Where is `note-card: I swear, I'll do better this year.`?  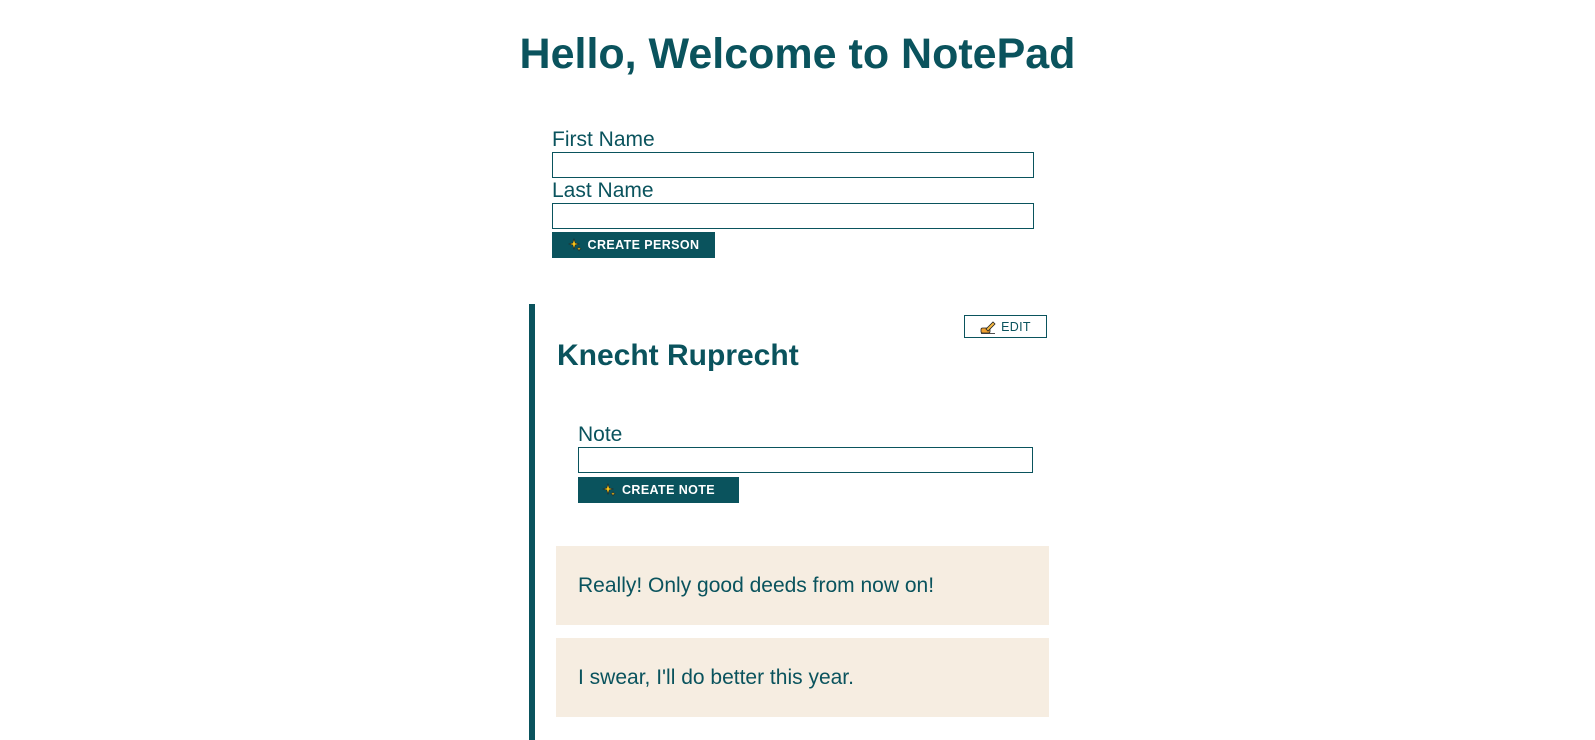 note-card: I swear, I'll do better this year. is located at coordinates (802, 677).